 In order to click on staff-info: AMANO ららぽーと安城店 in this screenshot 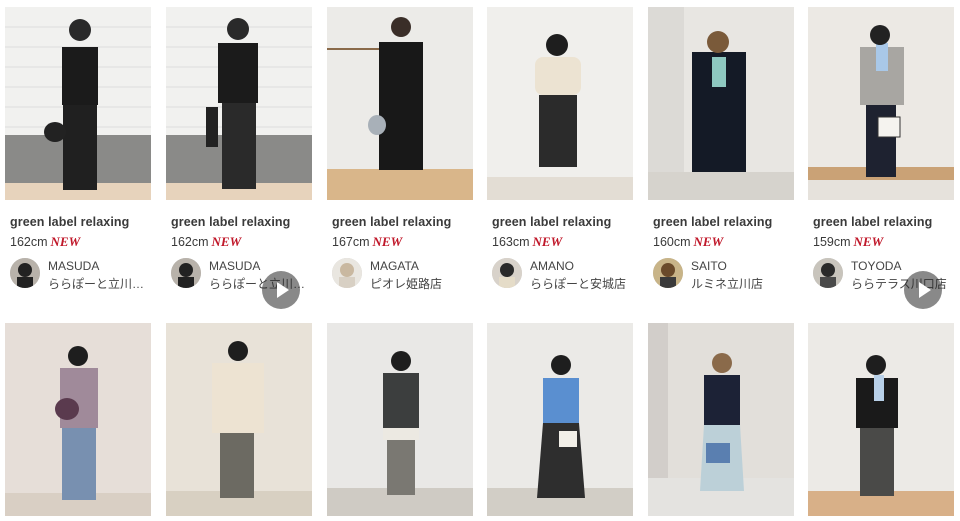, I will do `click(567, 275)`.